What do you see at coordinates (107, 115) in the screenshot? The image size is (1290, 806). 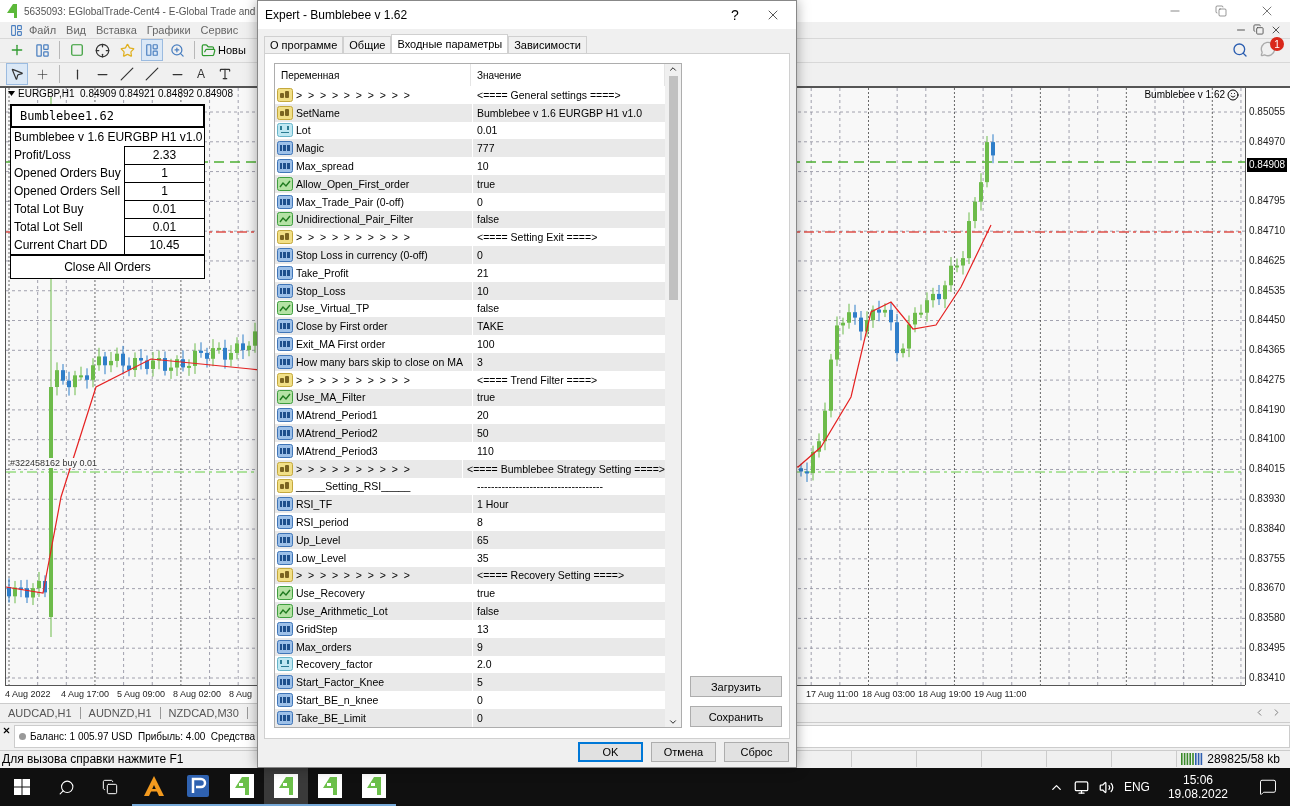 I see `panel-title: Bumblebee1.62` at bounding box center [107, 115].